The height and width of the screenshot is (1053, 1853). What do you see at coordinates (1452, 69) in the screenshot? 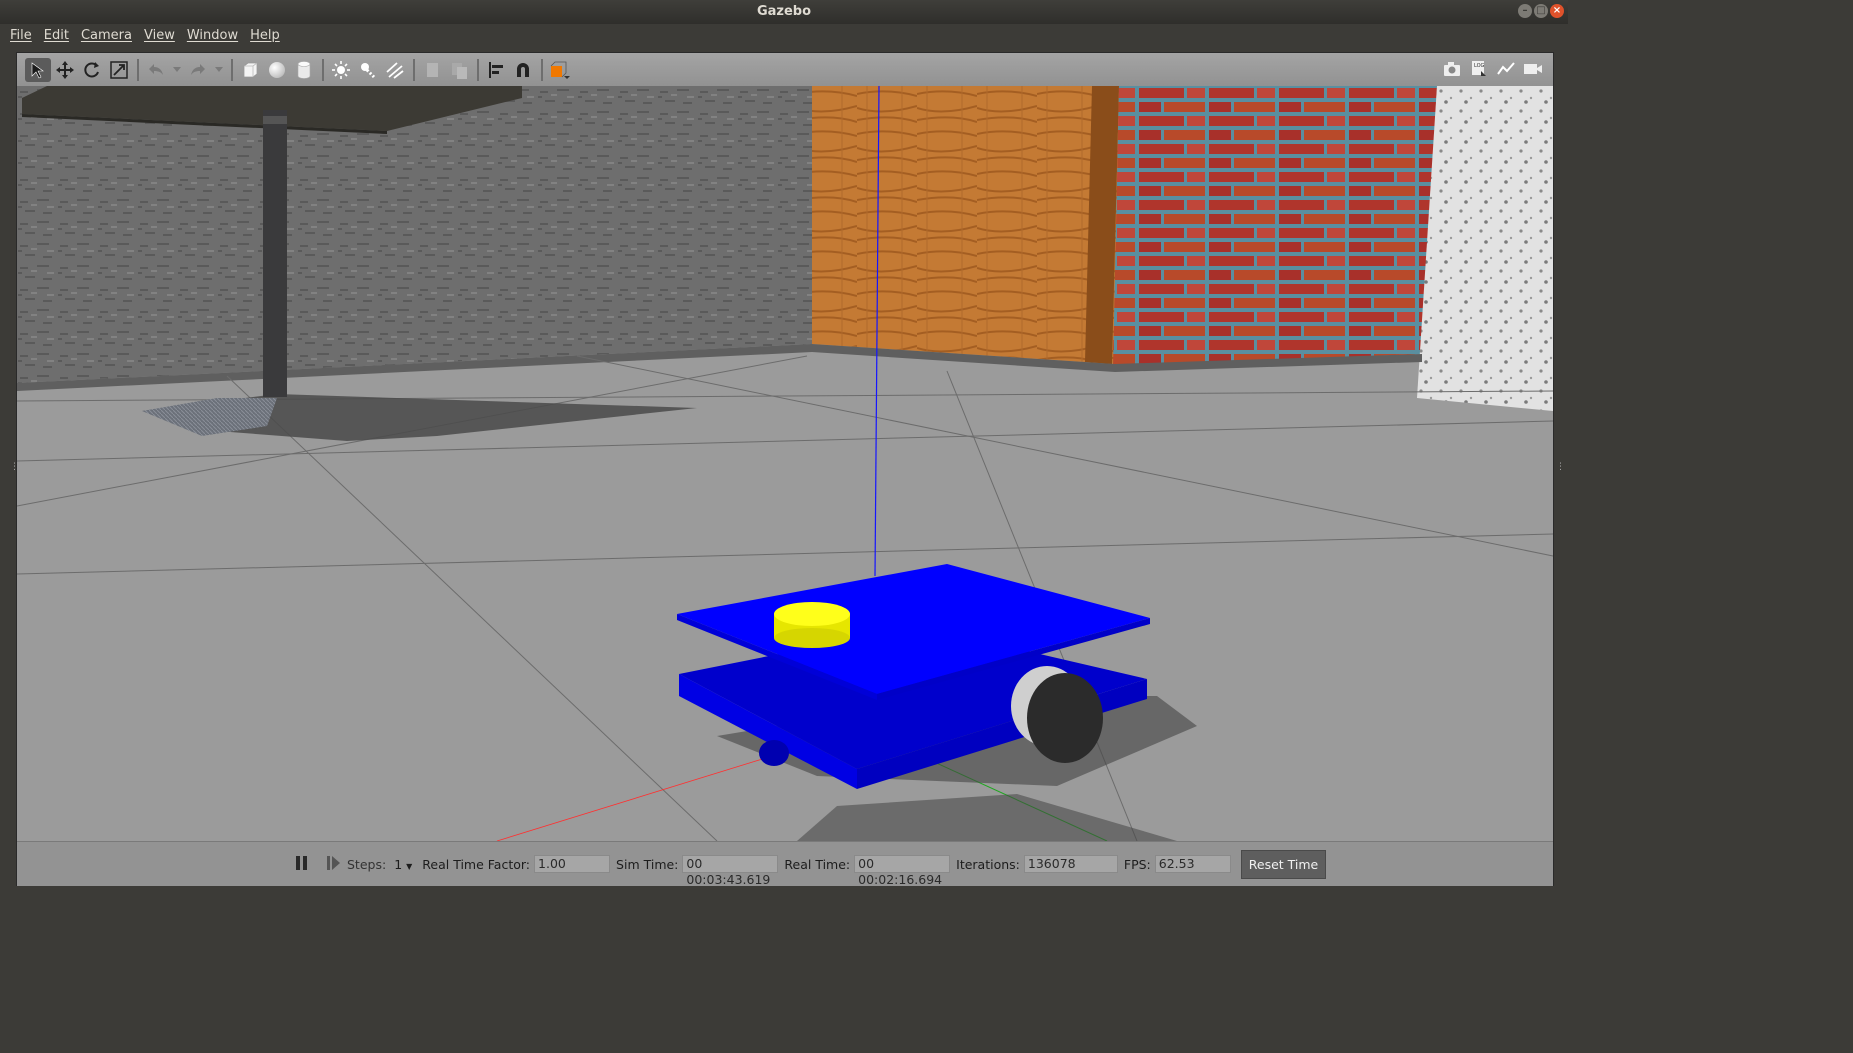
I see `screenshot-icon` at bounding box center [1452, 69].